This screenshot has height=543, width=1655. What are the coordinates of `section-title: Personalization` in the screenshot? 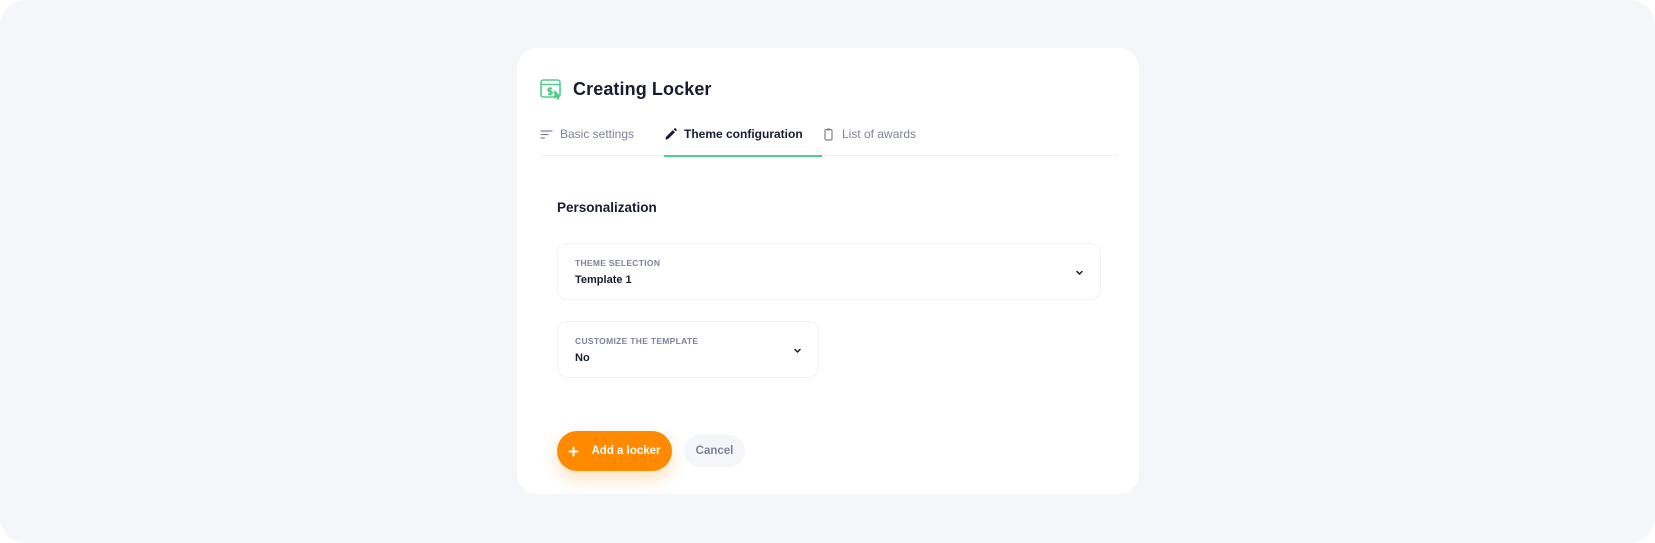 It's located at (607, 207).